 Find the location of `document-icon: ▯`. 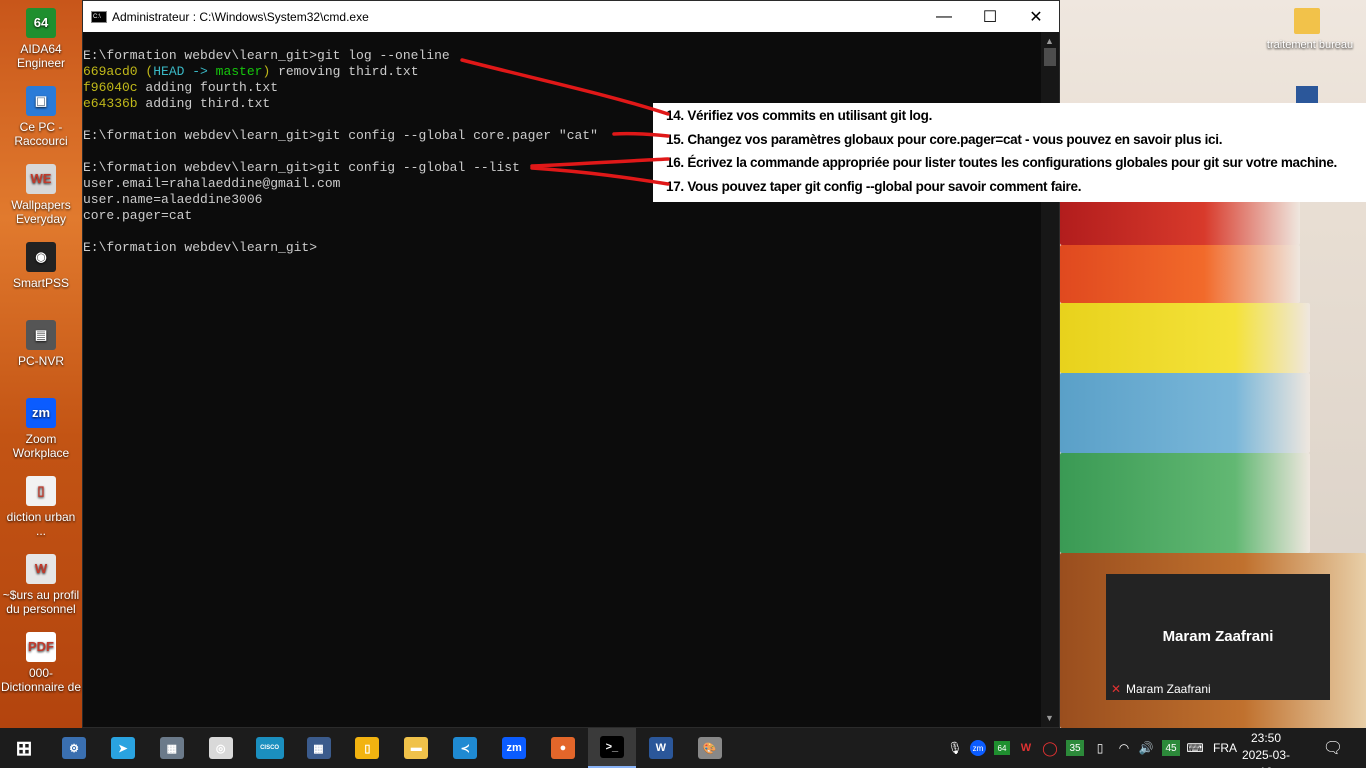

document-icon: ▯ is located at coordinates (41, 491).